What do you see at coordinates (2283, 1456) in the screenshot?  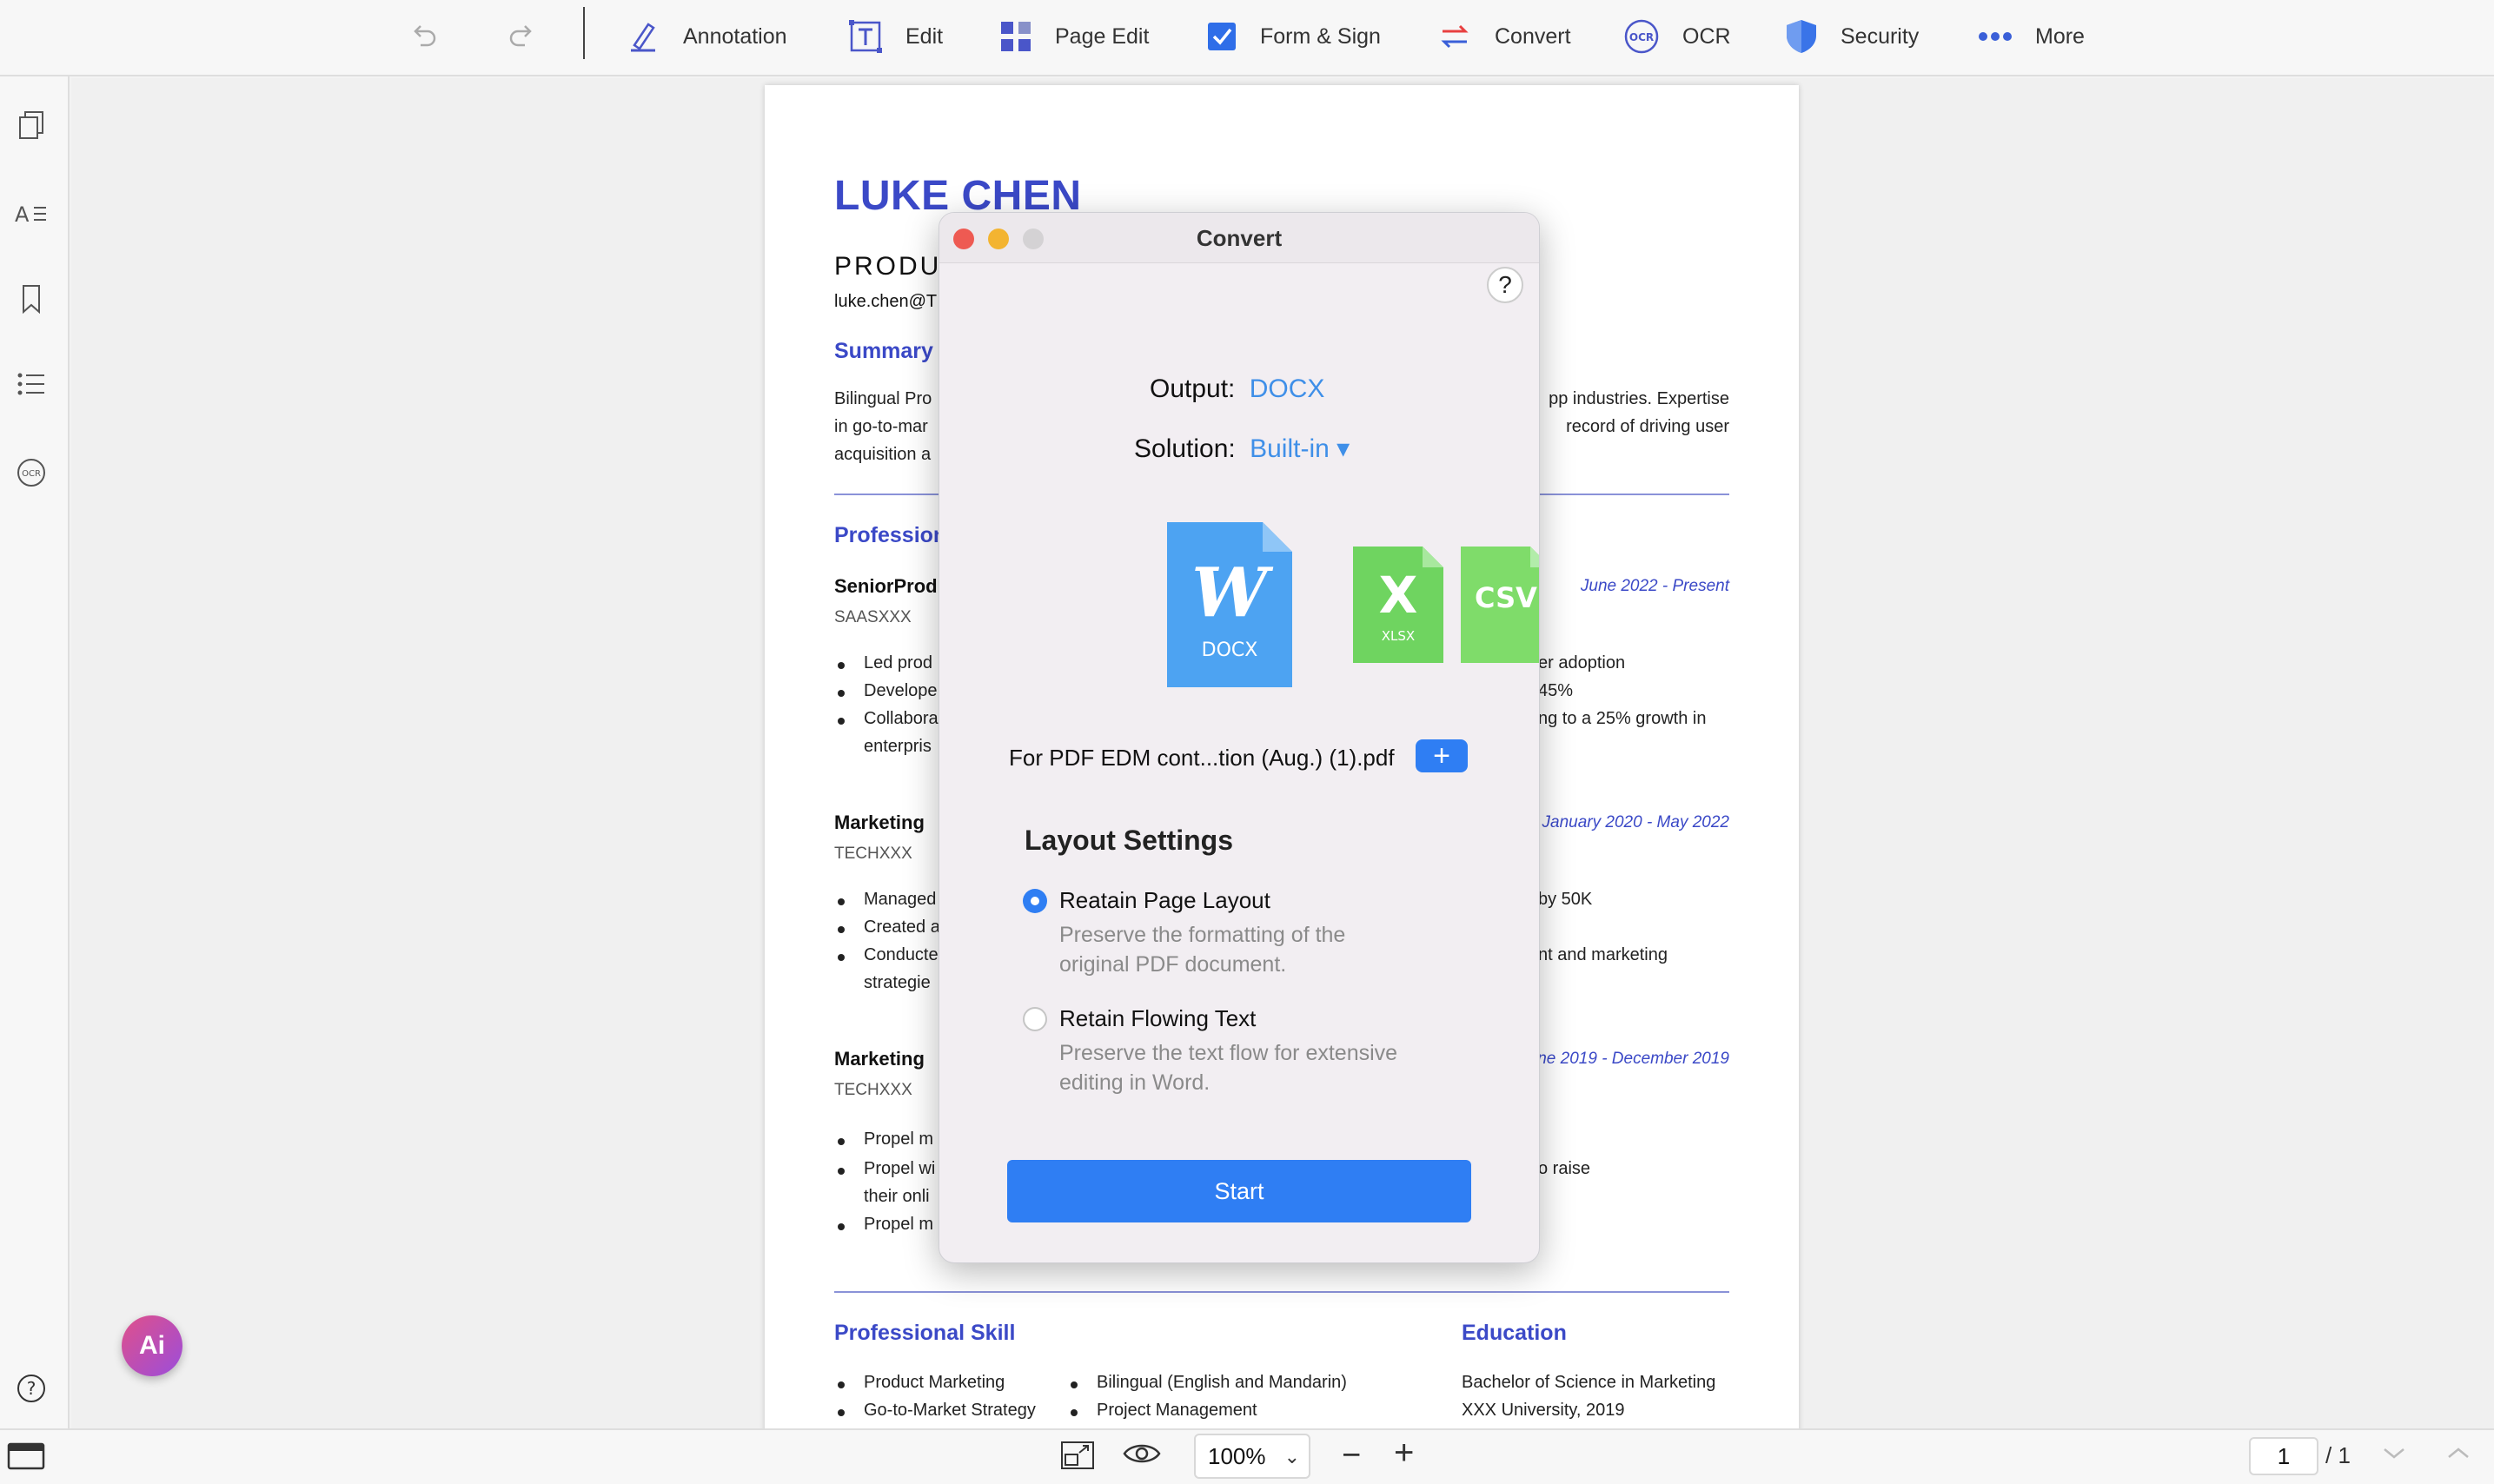 I see `page-number-input: 1` at bounding box center [2283, 1456].